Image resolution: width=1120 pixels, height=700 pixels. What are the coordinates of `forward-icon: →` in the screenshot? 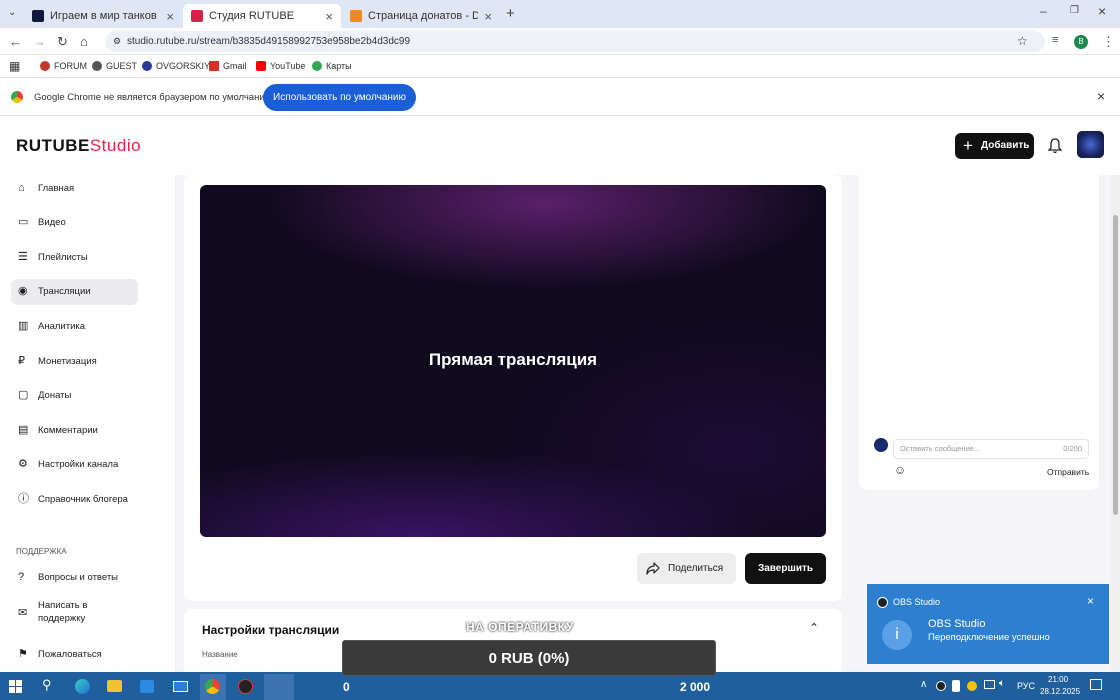 It's located at (39, 41).